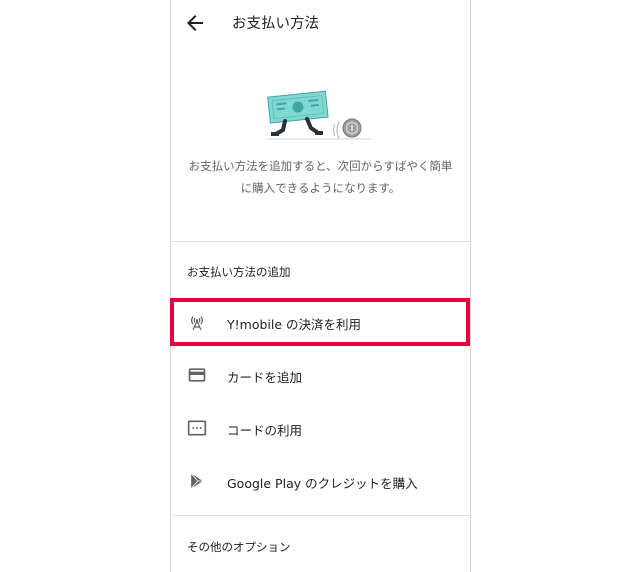  Describe the element at coordinates (239, 272) in the screenshot. I see `section-title-add-payment: お支払い方法の追加` at that location.